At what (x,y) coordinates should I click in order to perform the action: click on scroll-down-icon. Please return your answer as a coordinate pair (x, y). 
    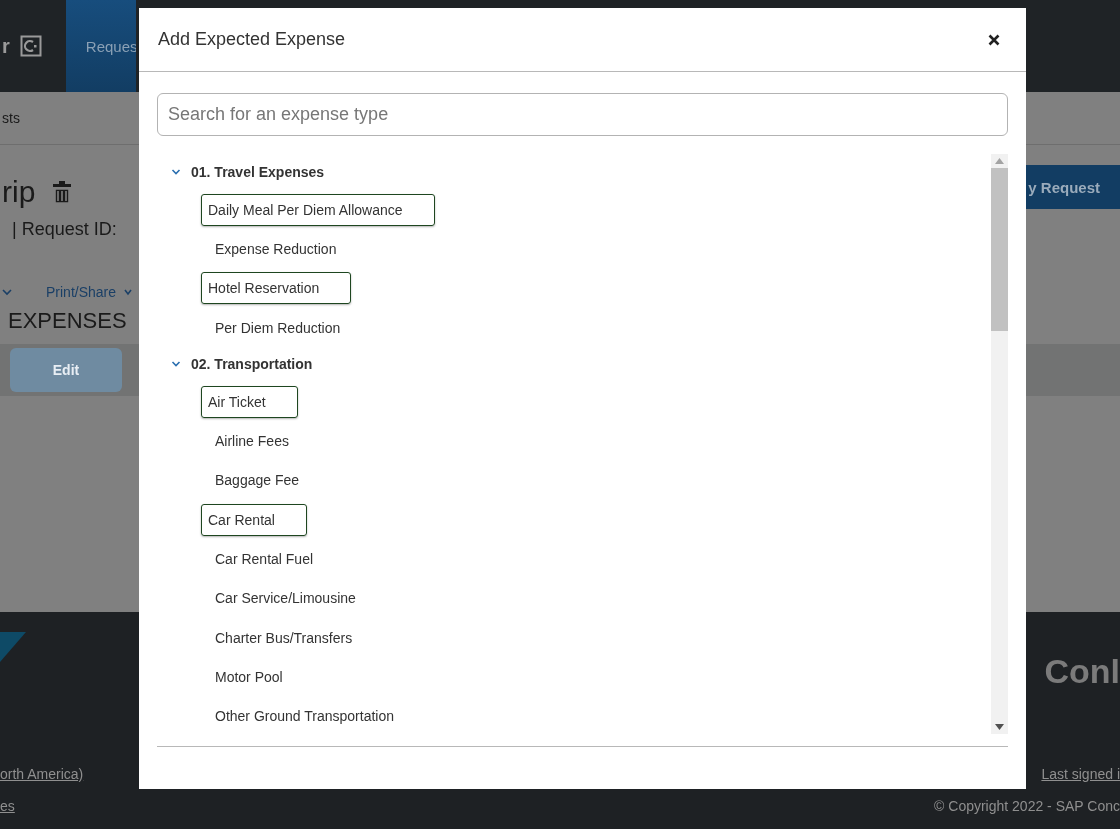
    Looking at the image, I should click on (999, 727).